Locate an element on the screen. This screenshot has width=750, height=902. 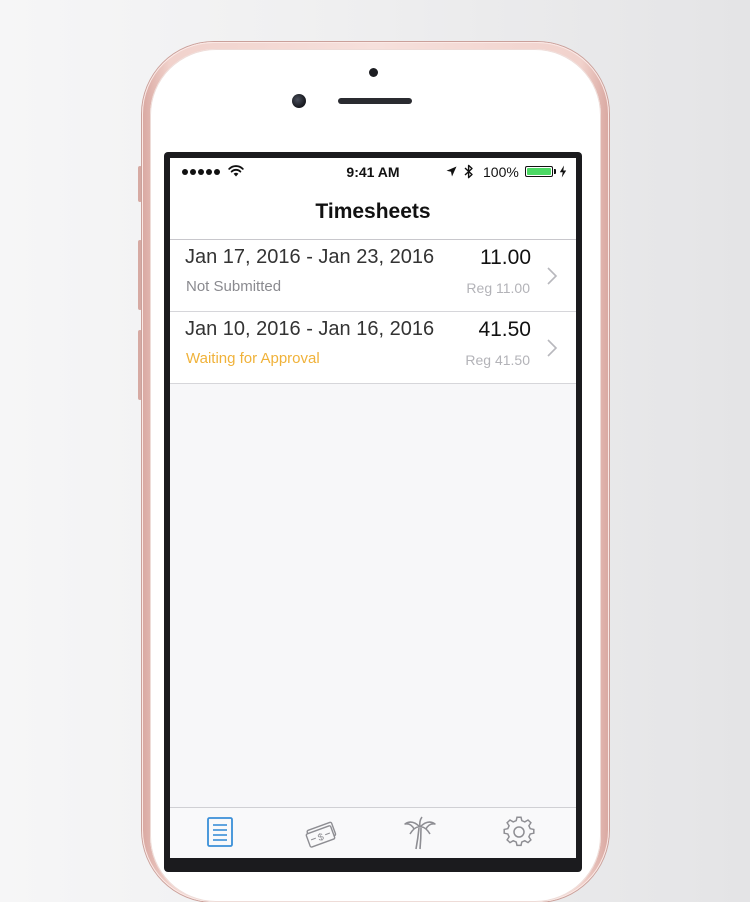
timesheet-total-hours: 41.50 is located at coordinates (504, 329).